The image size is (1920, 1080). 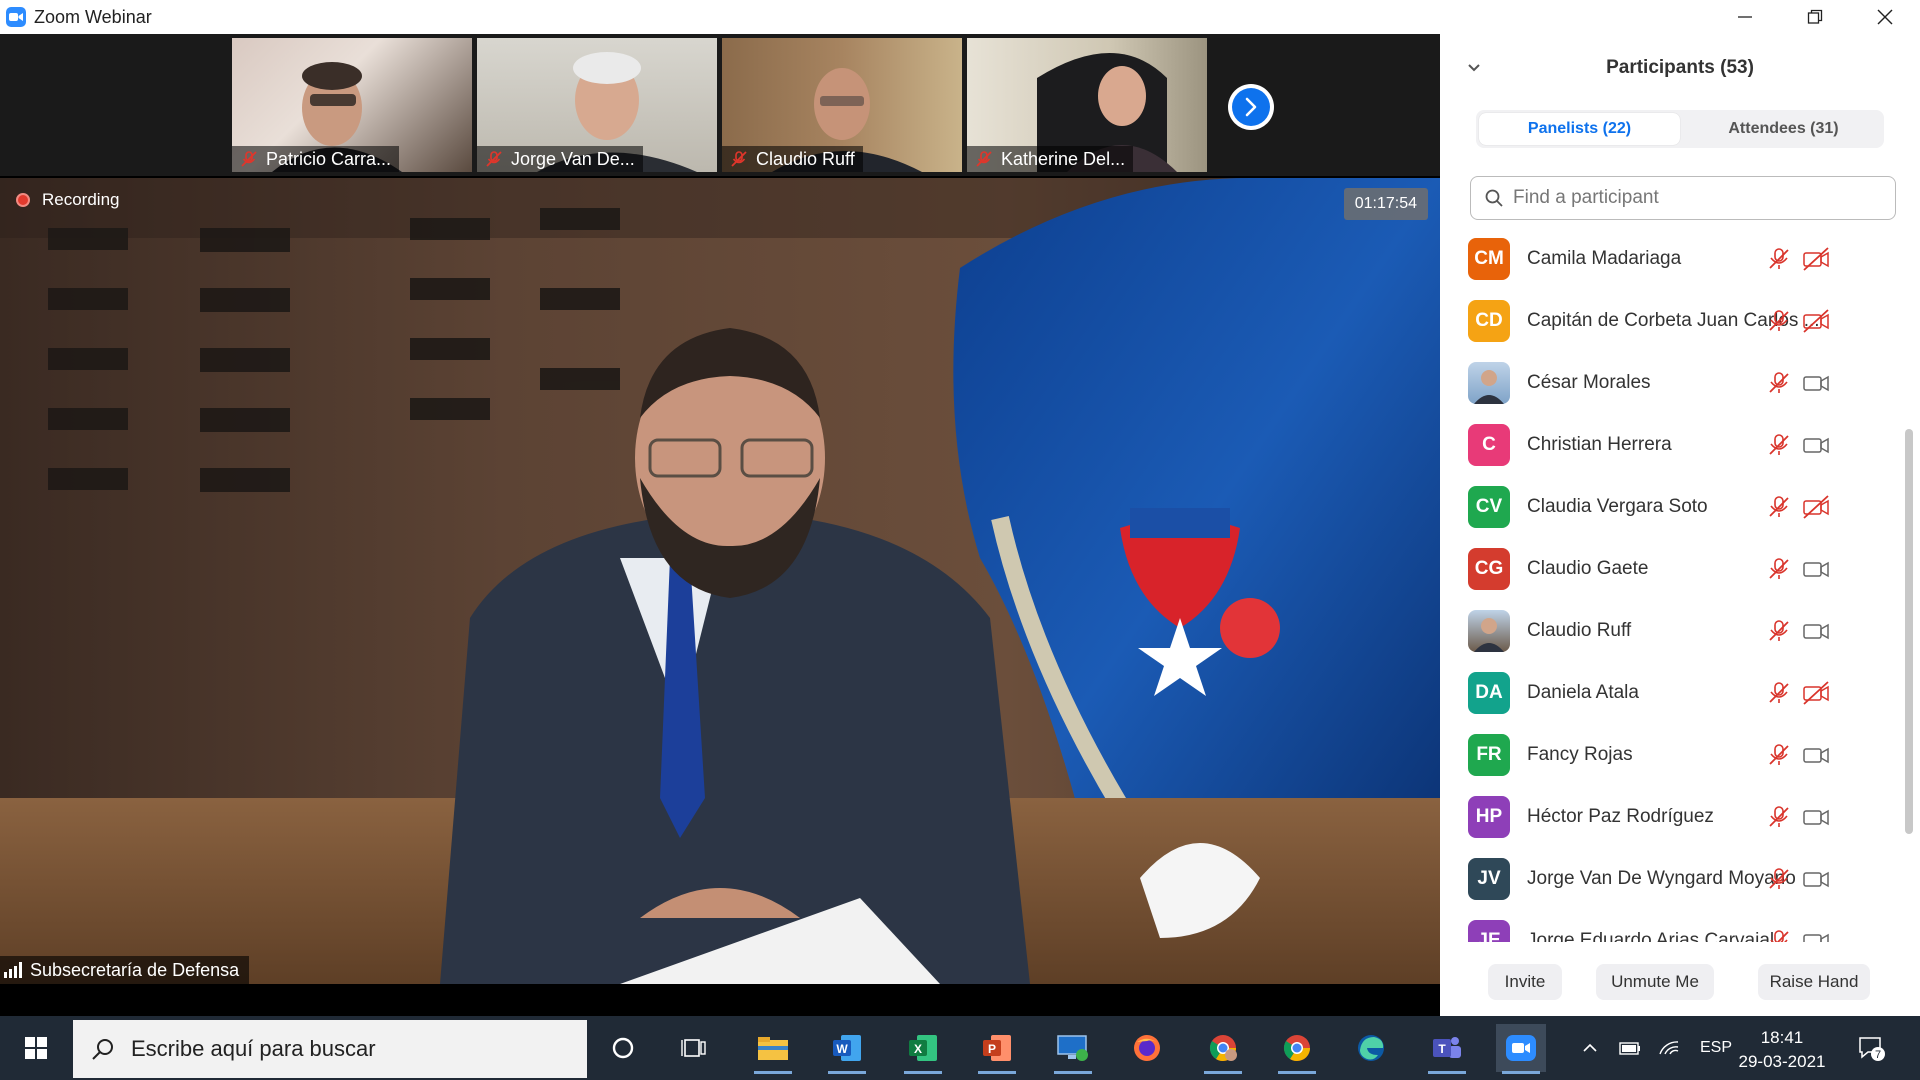 I want to click on windows-start-icon, so click(x=36, y=1048).